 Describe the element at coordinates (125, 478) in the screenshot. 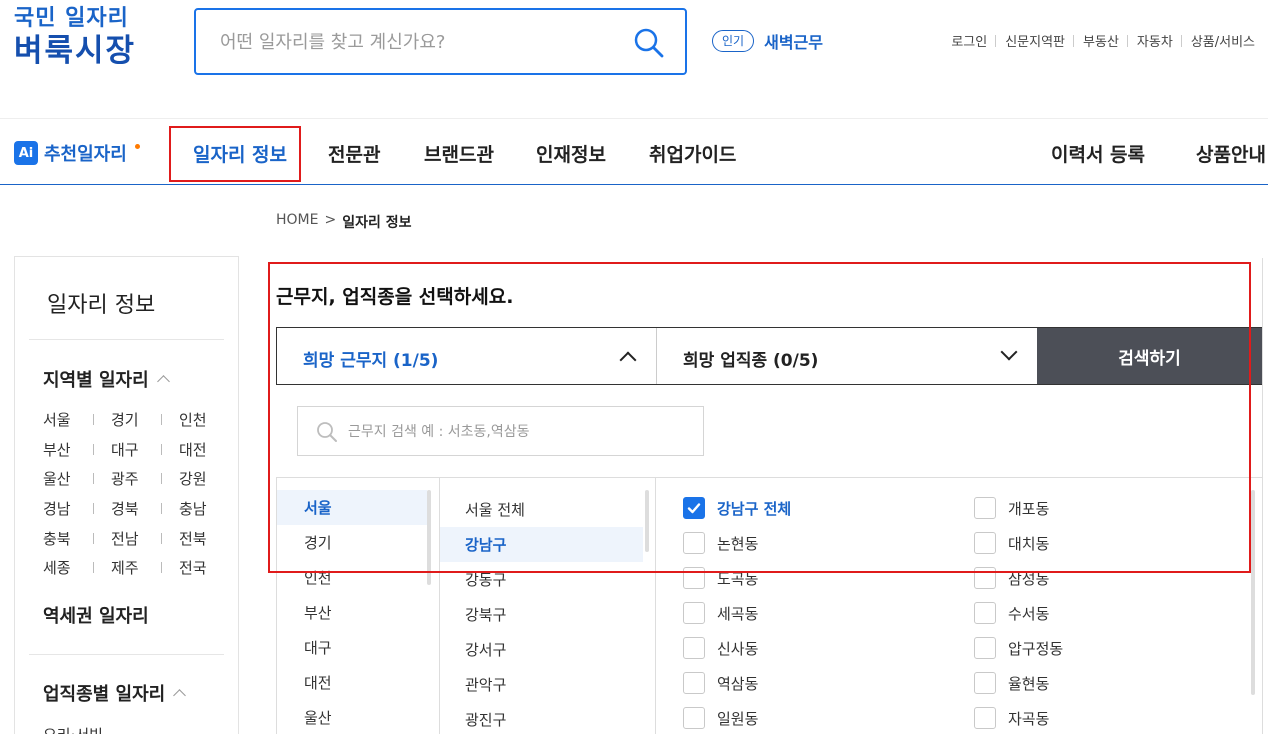

I see `region-link: 광주` at that location.